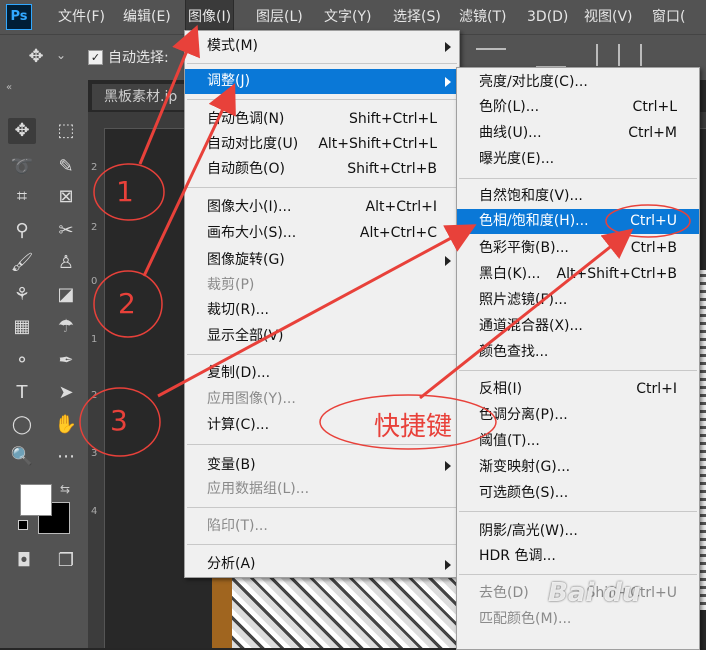 The image size is (706, 650). I want to click on annotation-step-2: 2, so click(127, 303).